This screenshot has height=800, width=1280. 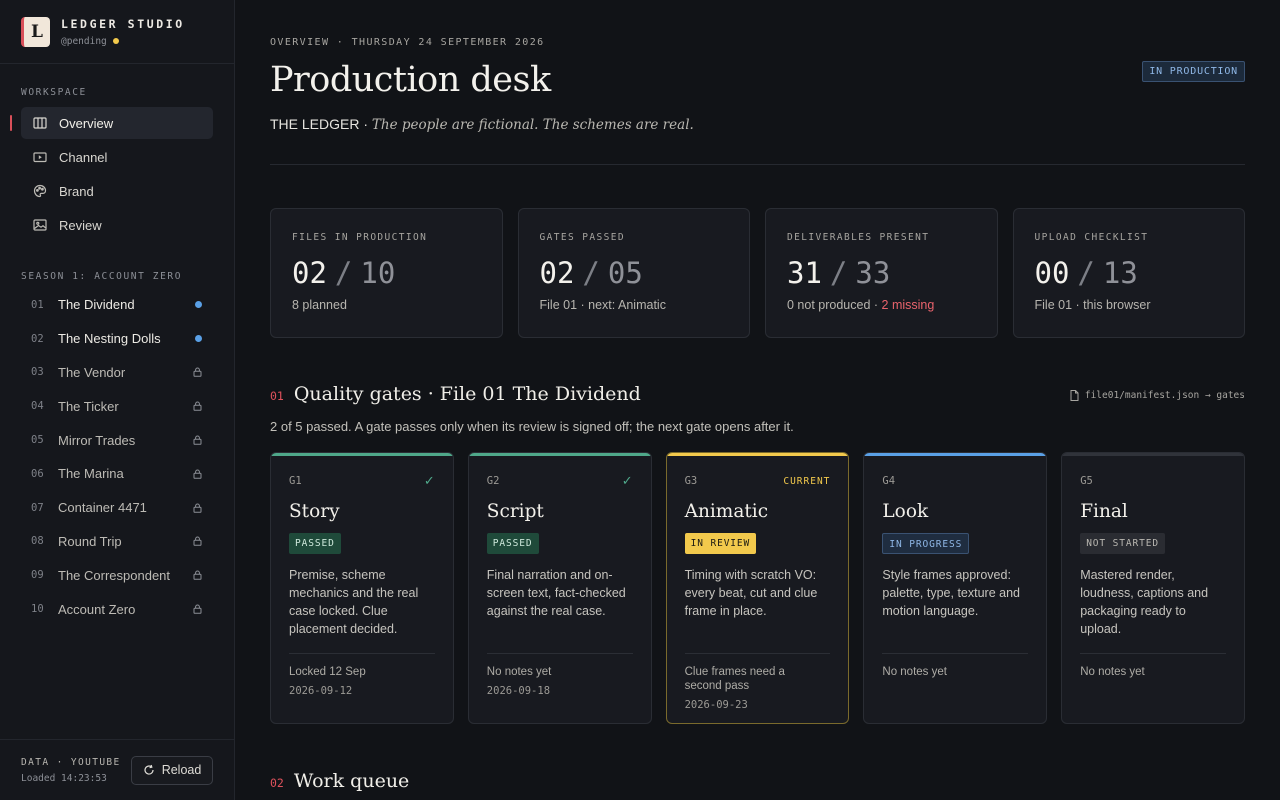 I want to click on nav-label: Brand, so click(x=76, y=191).